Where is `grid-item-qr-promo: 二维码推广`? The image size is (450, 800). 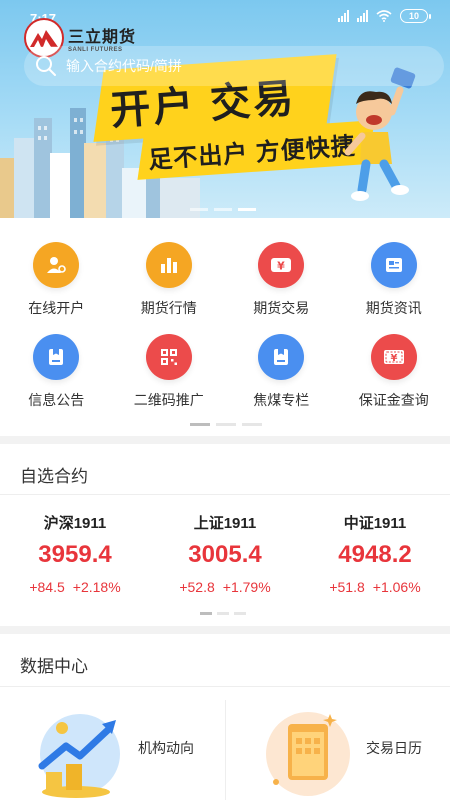 grid-item-qr-promo: 二维码推广 is located at coordinates (169, 368).